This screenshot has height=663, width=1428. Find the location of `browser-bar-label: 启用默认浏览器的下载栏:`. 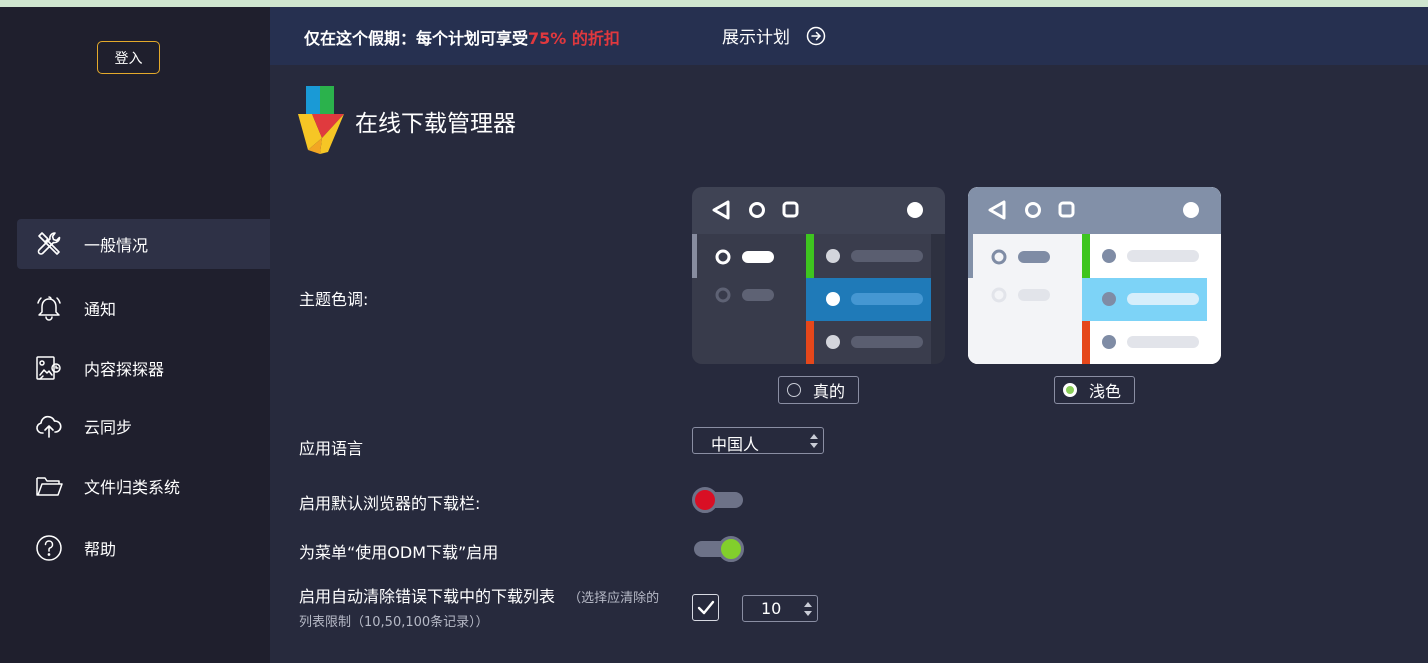

browser-bar-label: 启用默认浏览器的下载栏: is located at coordinates (390, 503).